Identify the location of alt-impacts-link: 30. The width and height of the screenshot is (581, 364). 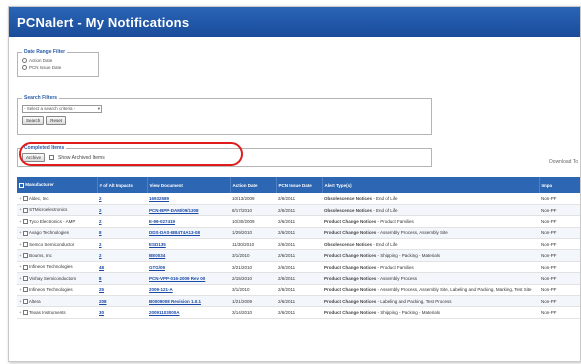
(101, 312).